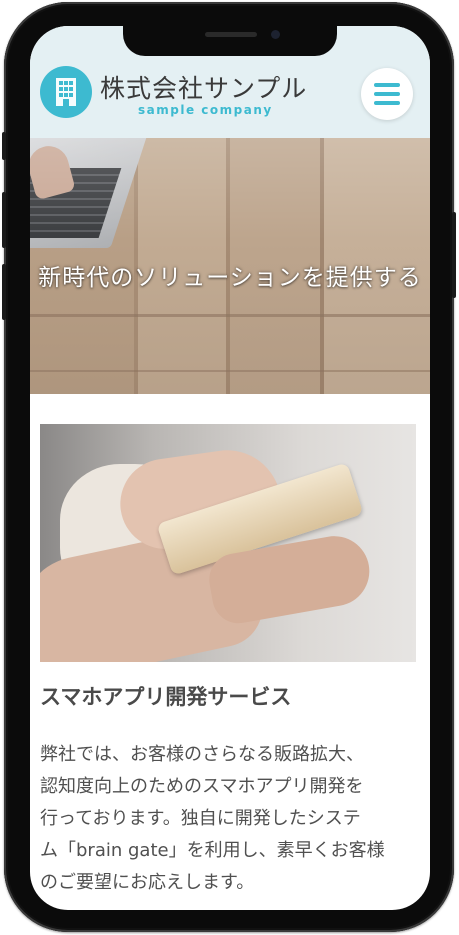  Describe the element at coordinates (231, 34) in the screenshot. I see `speaker-grille` at that location.